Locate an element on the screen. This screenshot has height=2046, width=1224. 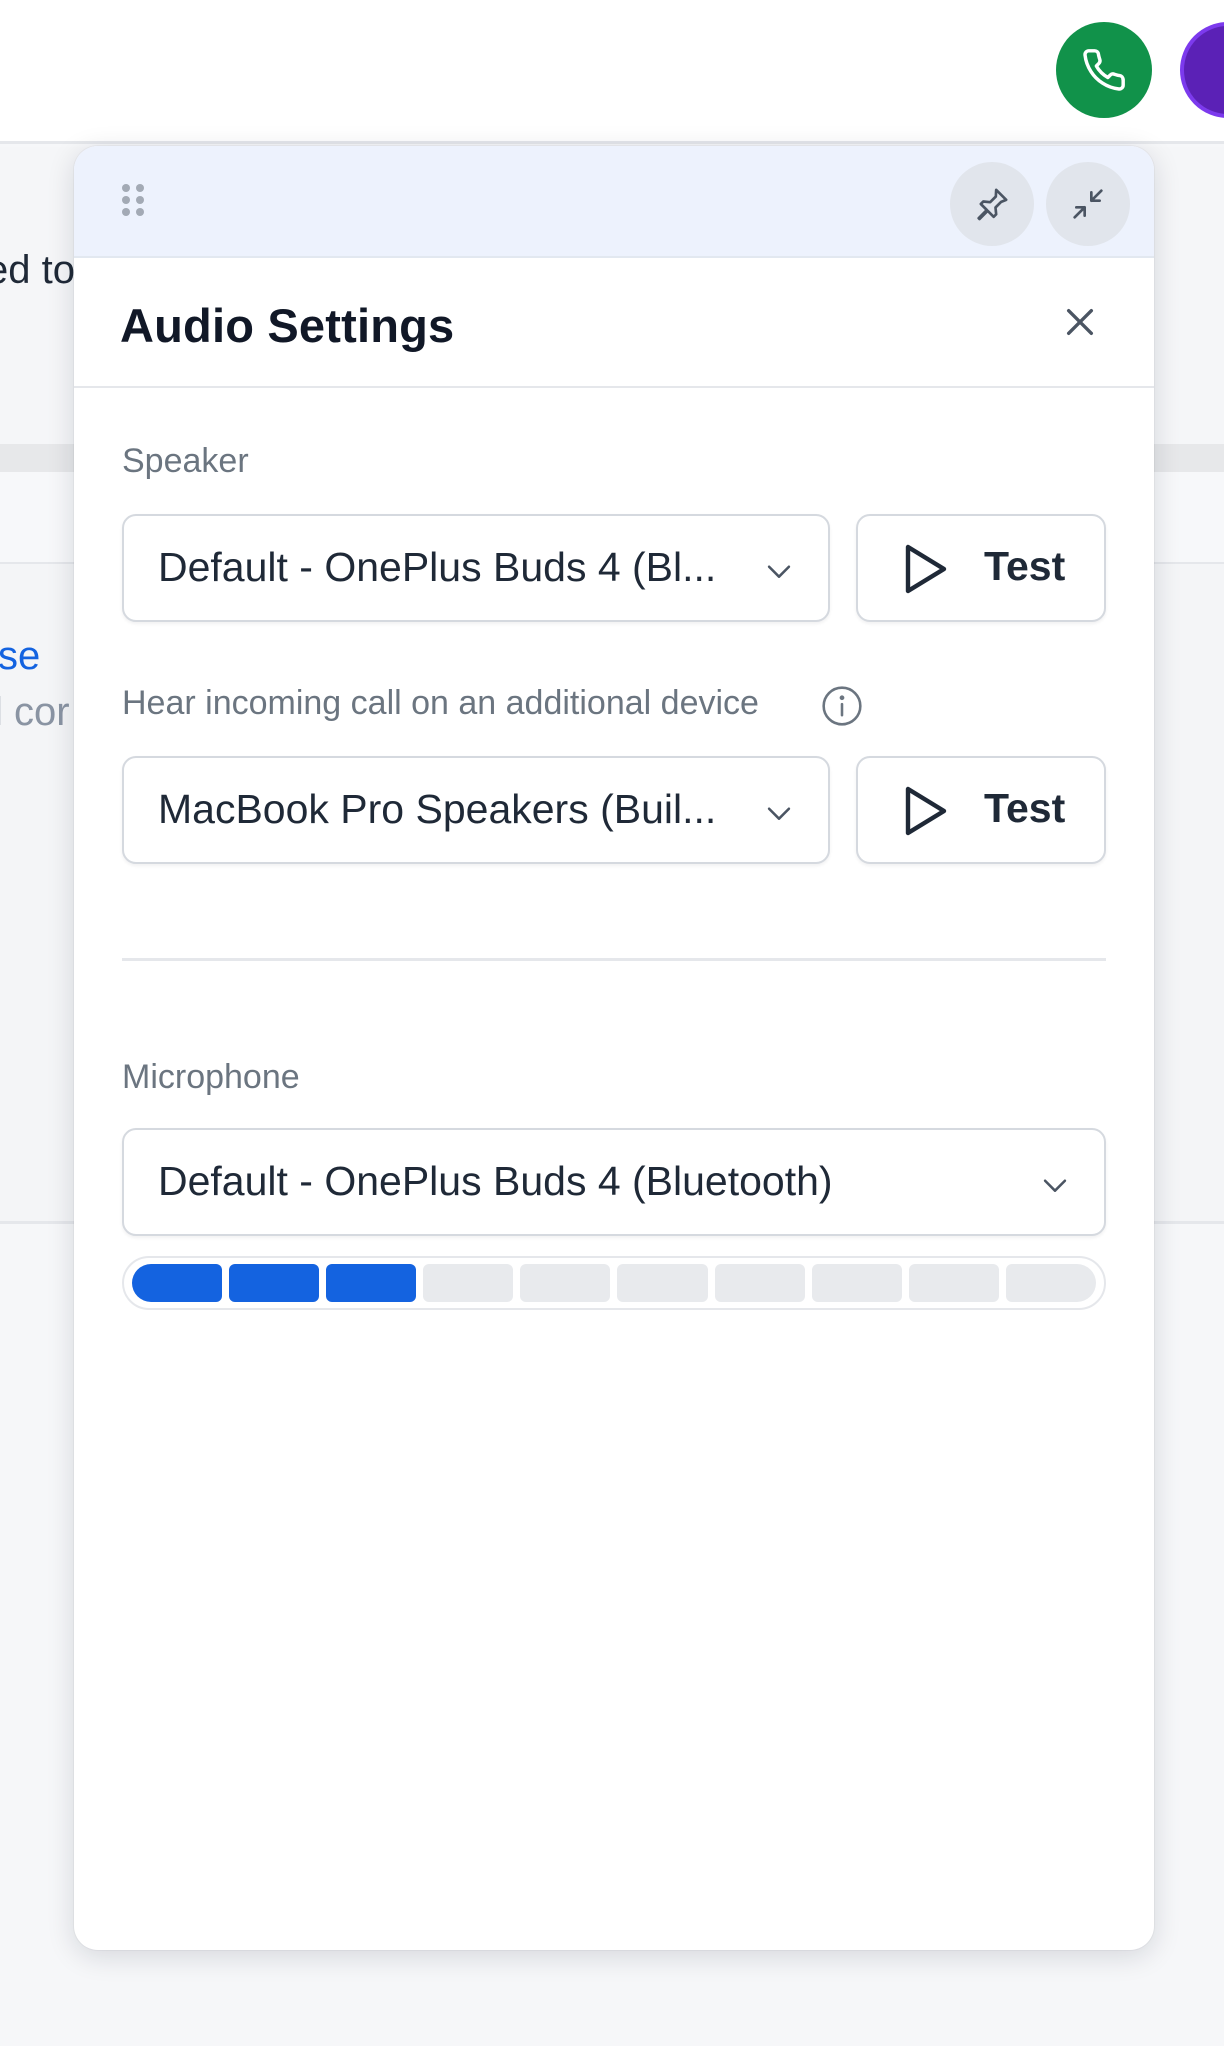
minimize-button is located at coordinates (1088, 204).